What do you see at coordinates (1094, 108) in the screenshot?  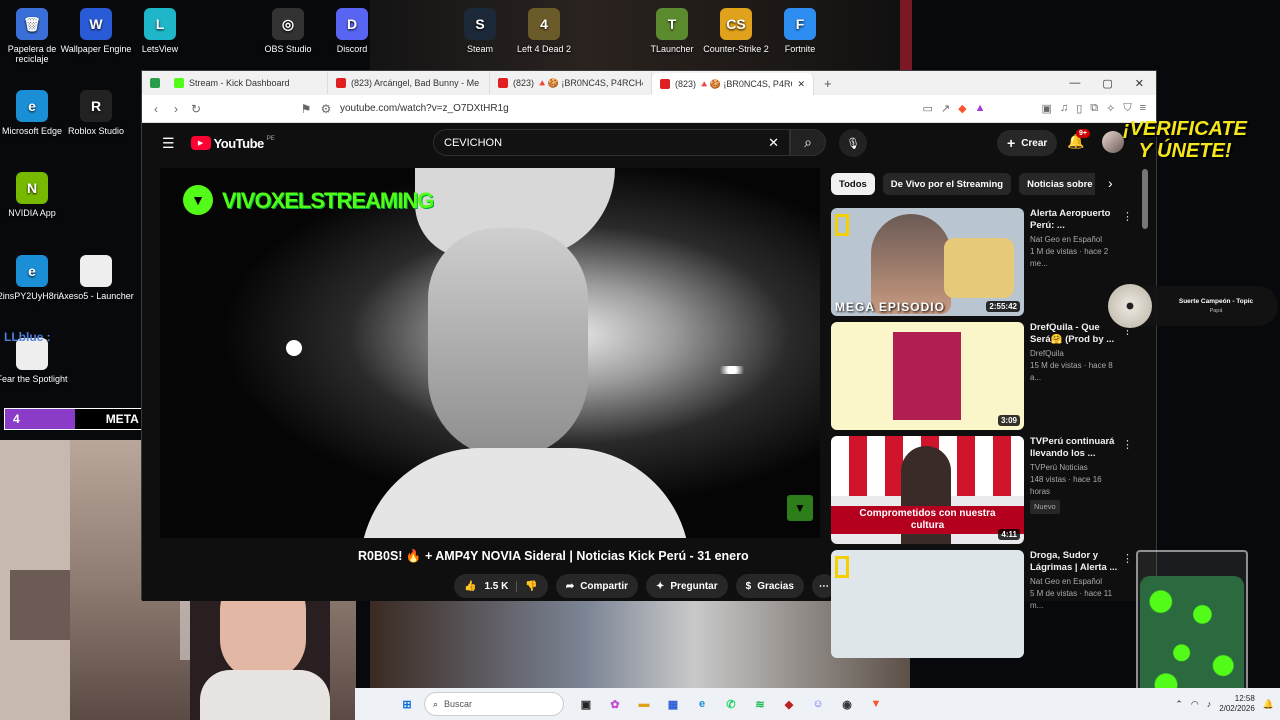 I see `downloads-icon: ⧉` at bounding box center [1094, 108].